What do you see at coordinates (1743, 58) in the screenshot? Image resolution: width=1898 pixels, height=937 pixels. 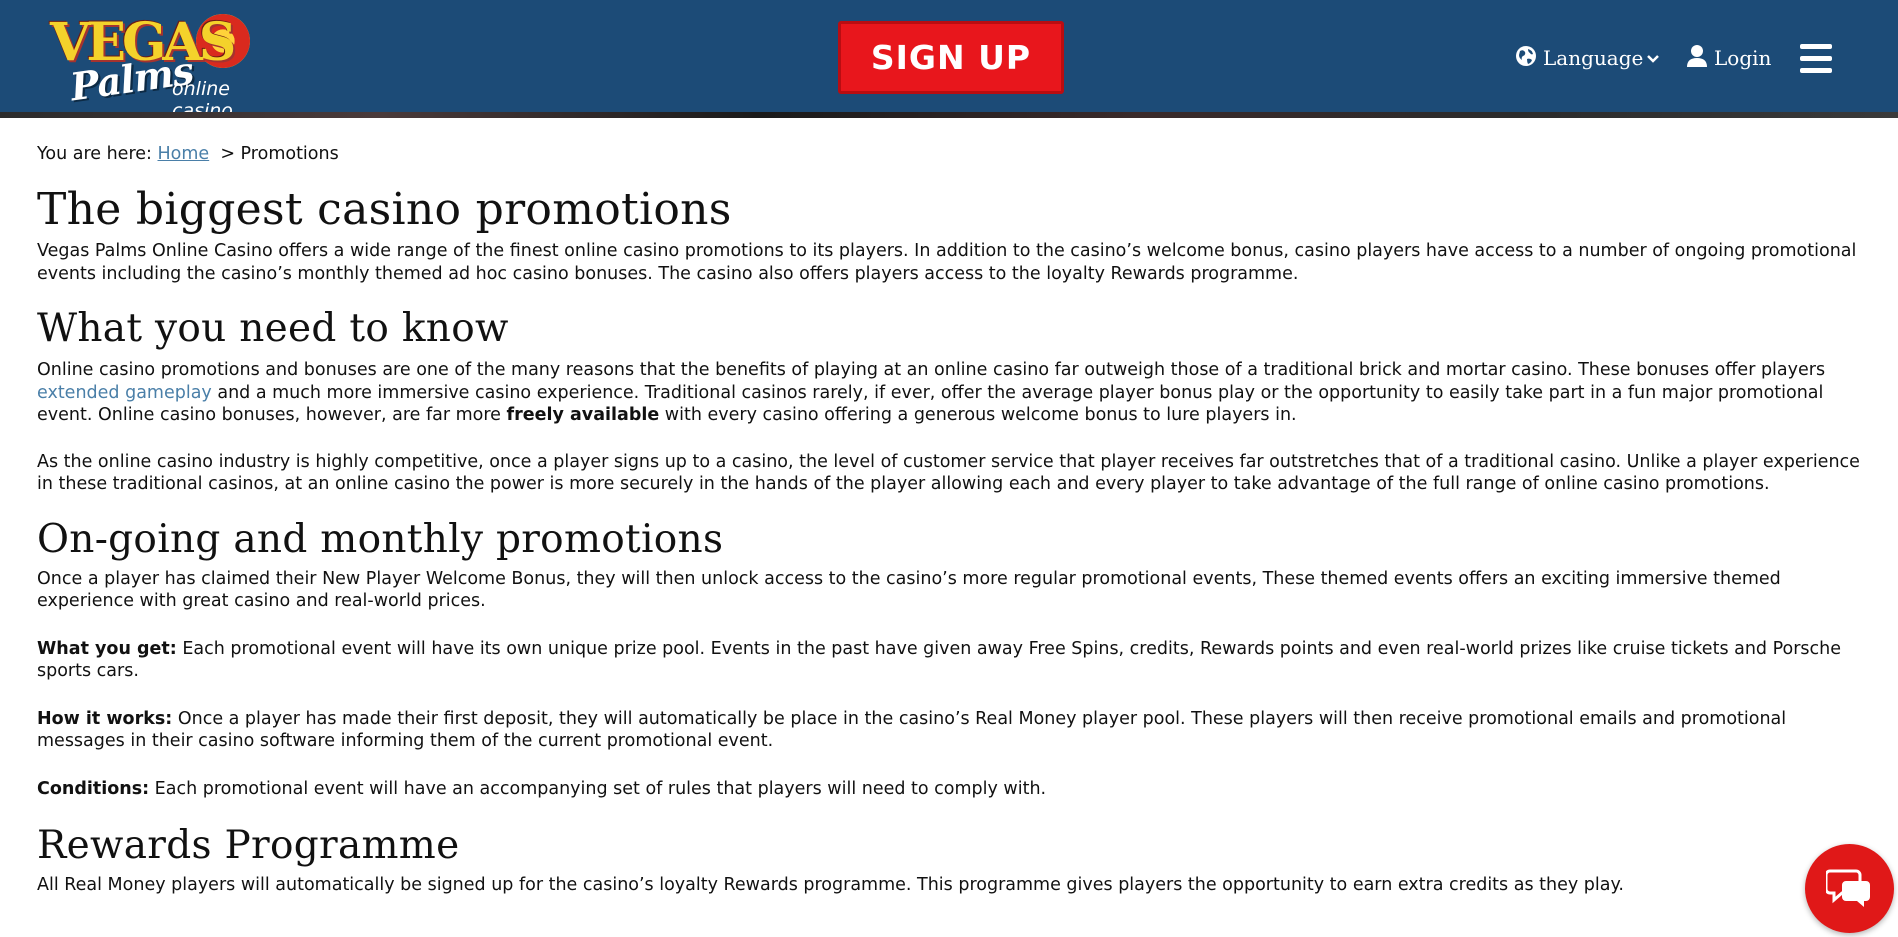 I see `login-label: Login` at bounding box center [1743, 58].